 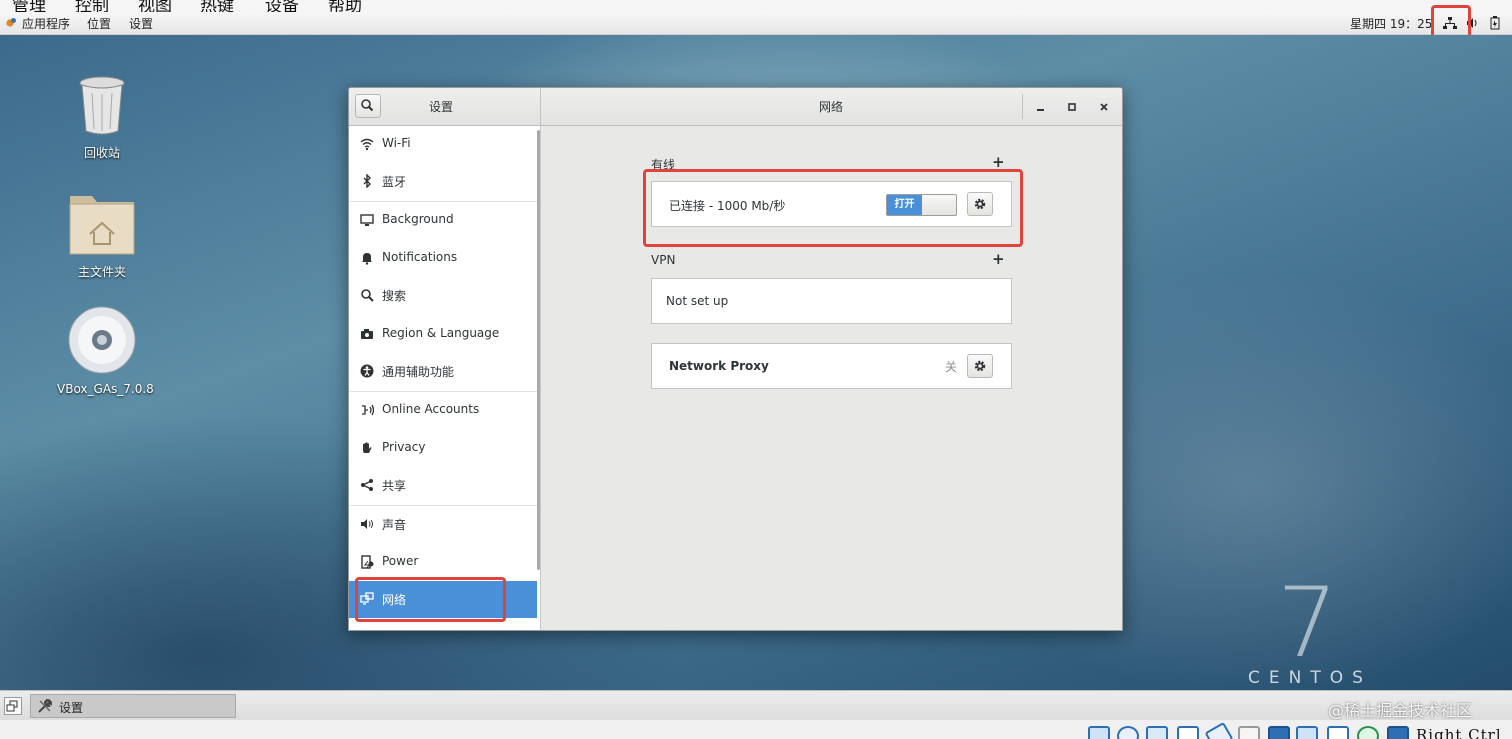 I want to click on vbox-menu-control: 控制, so click(x=92, y=6).